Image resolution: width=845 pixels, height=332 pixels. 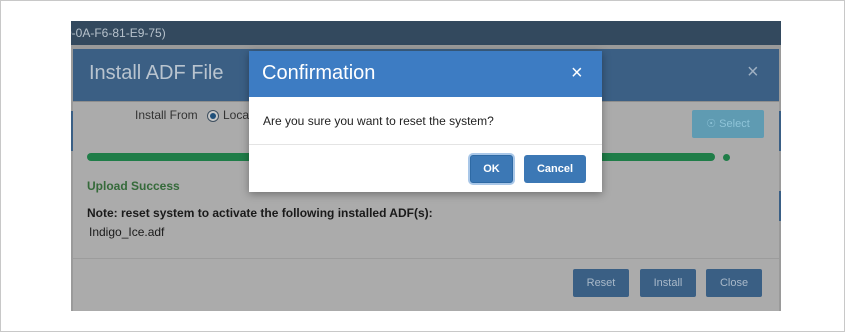 What do you see at coordinates (425, 144) in the screenshot?
I see `confirmation-footer-divider` at bounding box center [425, 144].